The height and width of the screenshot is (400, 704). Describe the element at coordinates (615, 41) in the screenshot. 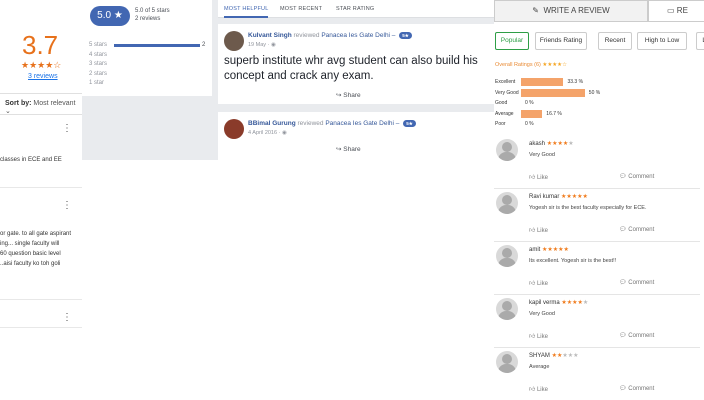

I see `filter-recent: Recent` at that location.